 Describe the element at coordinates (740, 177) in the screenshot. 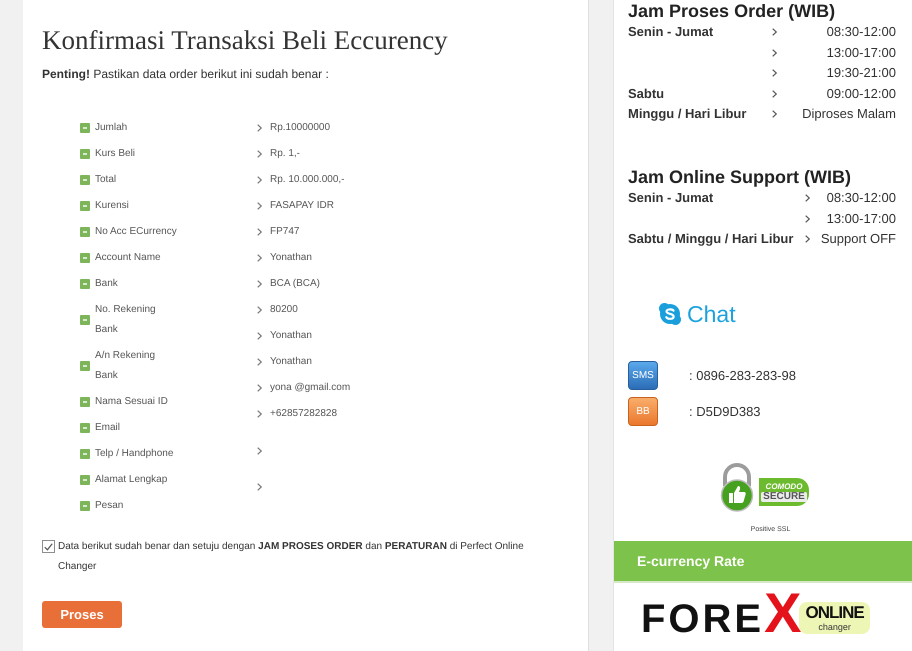

I see `section-heading: Jam Online Support (WIB)` at that location.